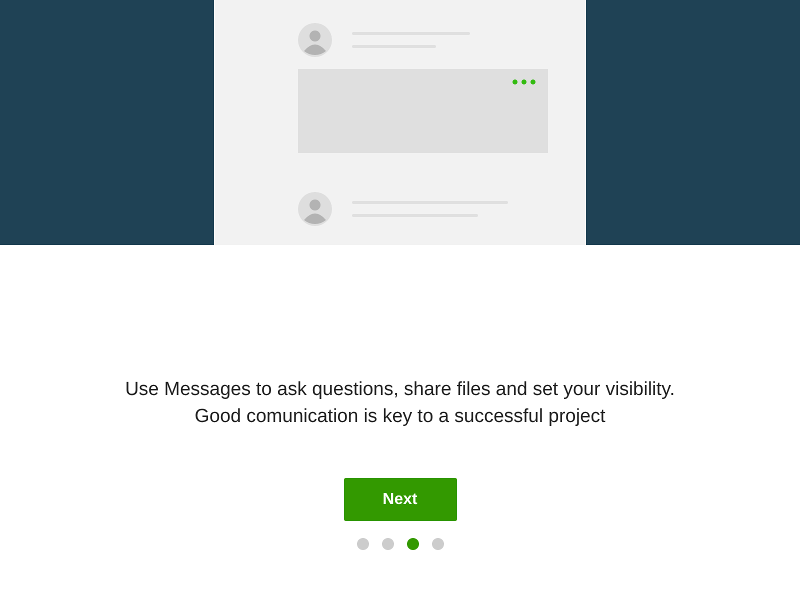  Describe the element at coordinates (400, 403) in the screenshot. I see `intro-text: Use Messages to ask questions, share files and set your visibility. Good comunication is key to a successful project` at that location.